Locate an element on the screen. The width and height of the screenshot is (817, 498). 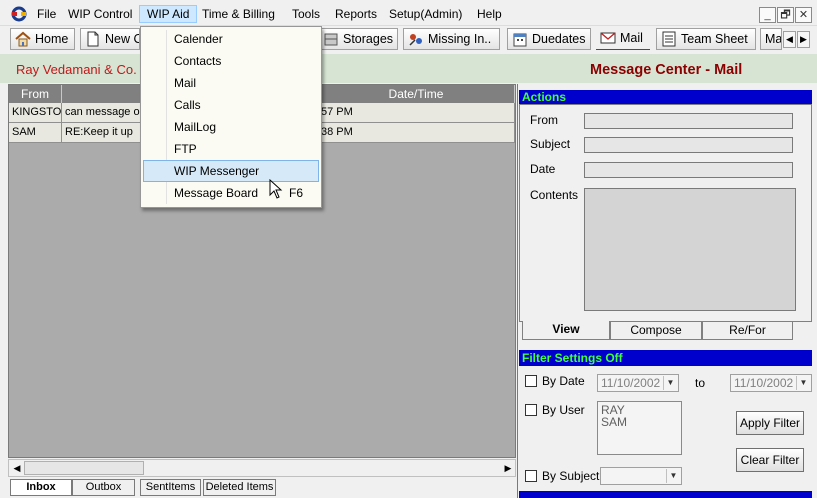
cell-from: KINGSTO is located at coordinates (35, 113).